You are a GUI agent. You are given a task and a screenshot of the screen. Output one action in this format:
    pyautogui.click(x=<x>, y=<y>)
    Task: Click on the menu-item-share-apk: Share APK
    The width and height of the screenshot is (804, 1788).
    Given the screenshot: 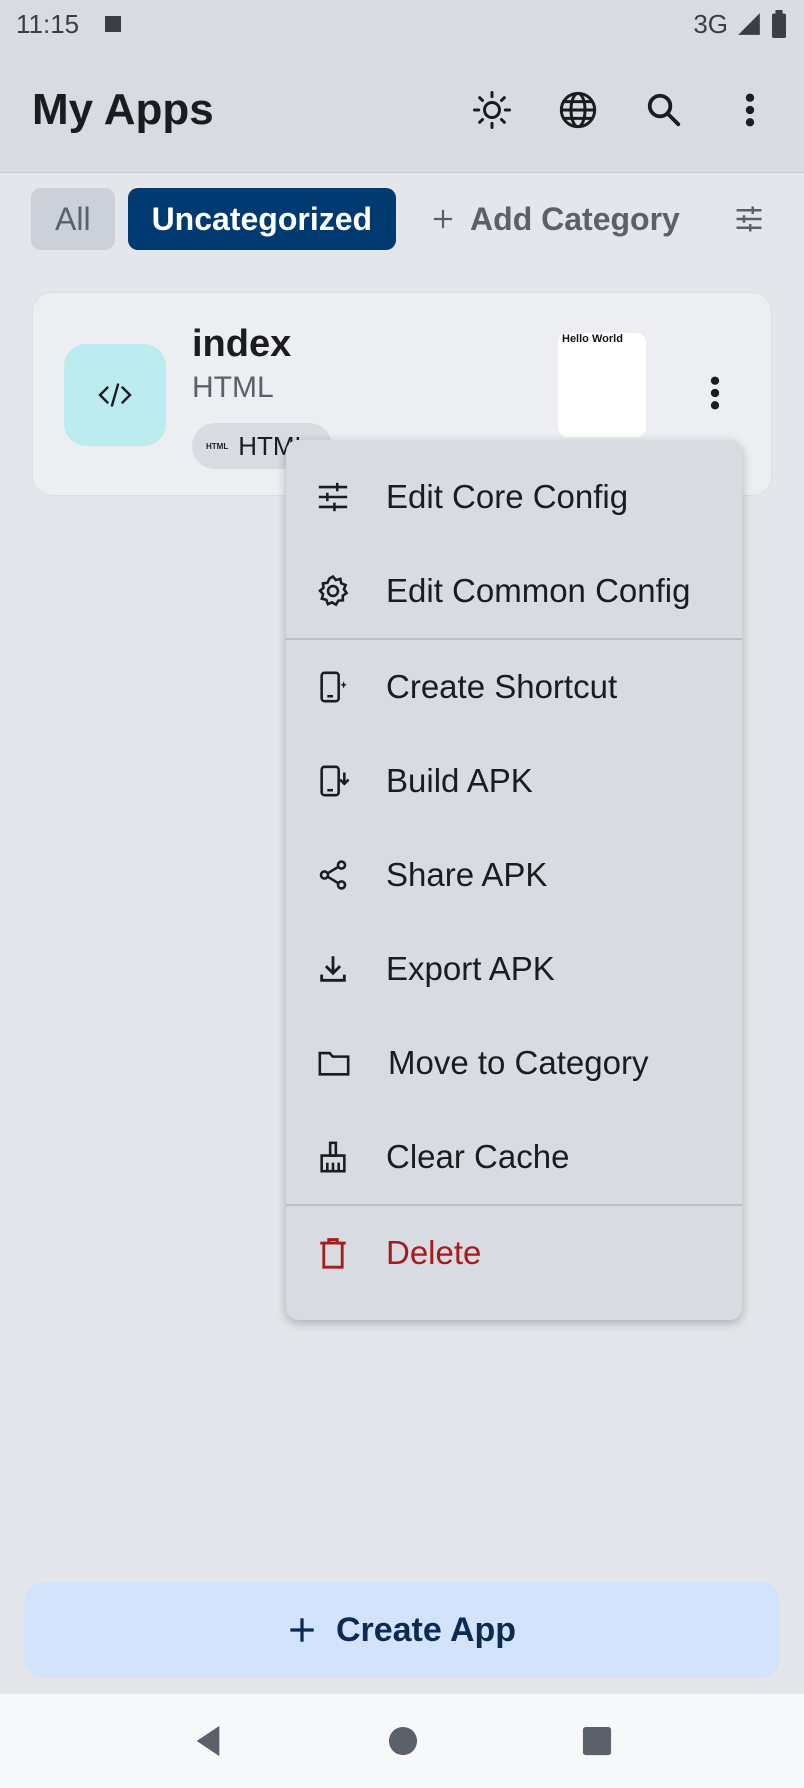 What is the action you would take?
    pyautogui.click(x=514, y=875)
    